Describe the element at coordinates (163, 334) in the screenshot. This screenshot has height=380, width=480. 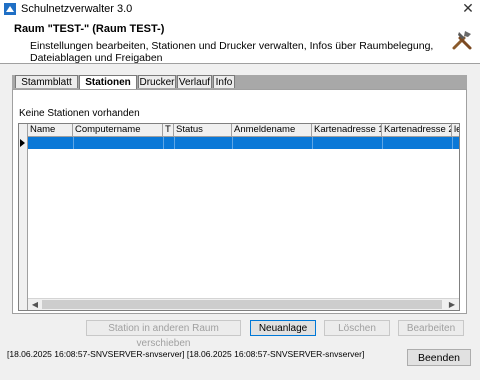
I see `move-station-button: Station in anderen Raum verschieben` at that location.